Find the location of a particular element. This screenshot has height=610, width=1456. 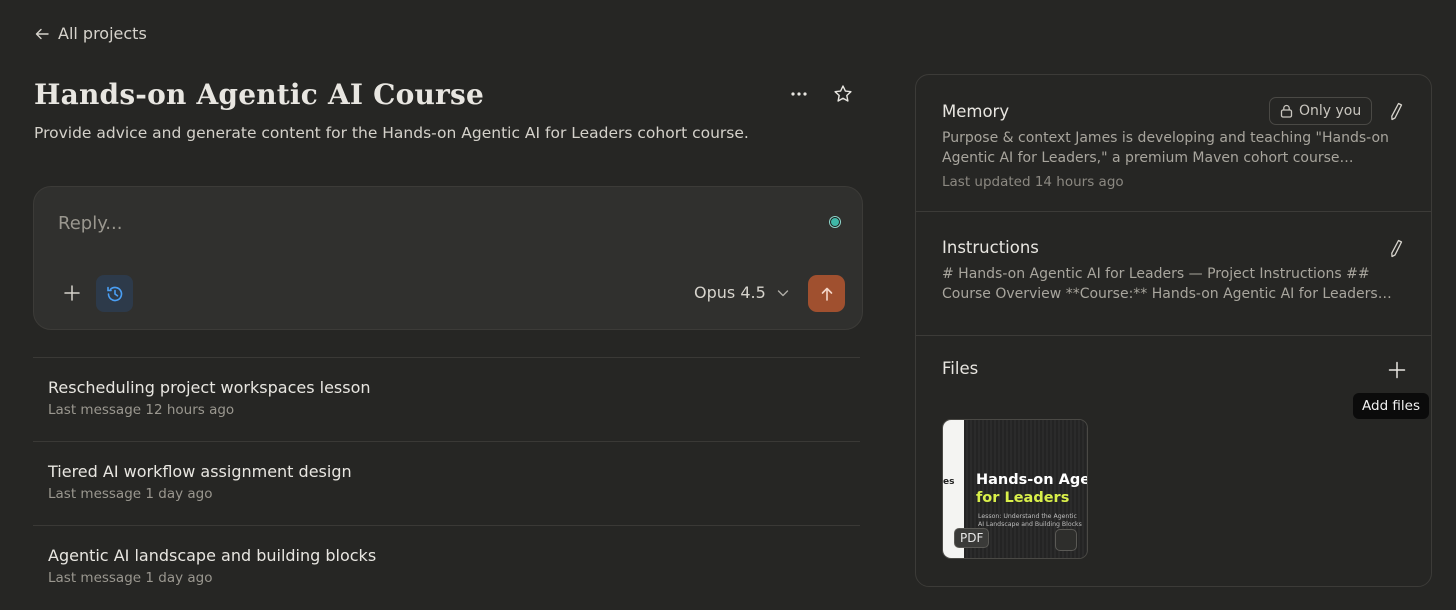

add-files-button is located at coordinates (1397, 370).